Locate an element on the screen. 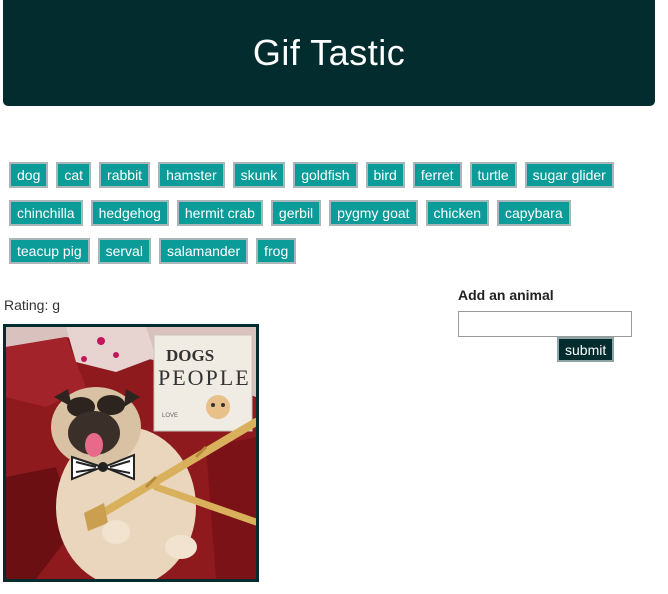 This screenshot has height=594, width=668. animal-button-ferret: ferret is located at coordinates (437, 175).